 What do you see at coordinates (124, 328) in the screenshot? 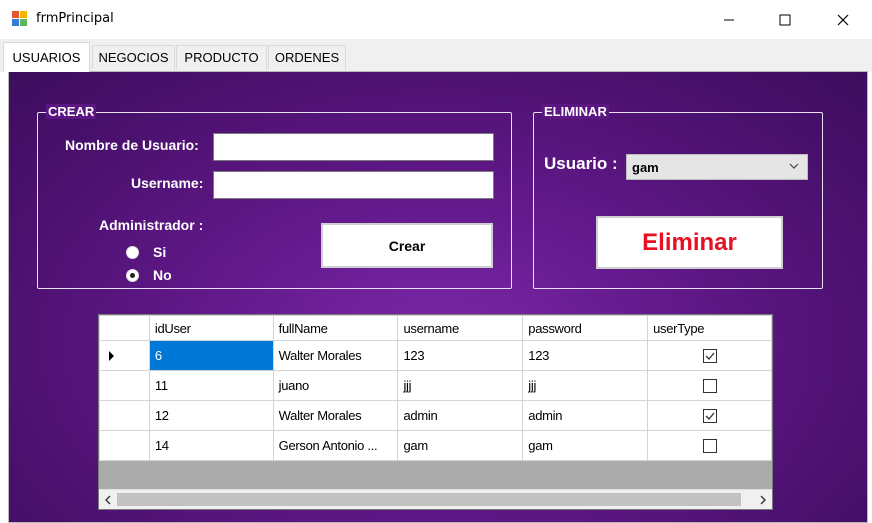
I see `row-header-corner` at bounding box center [124, 328].